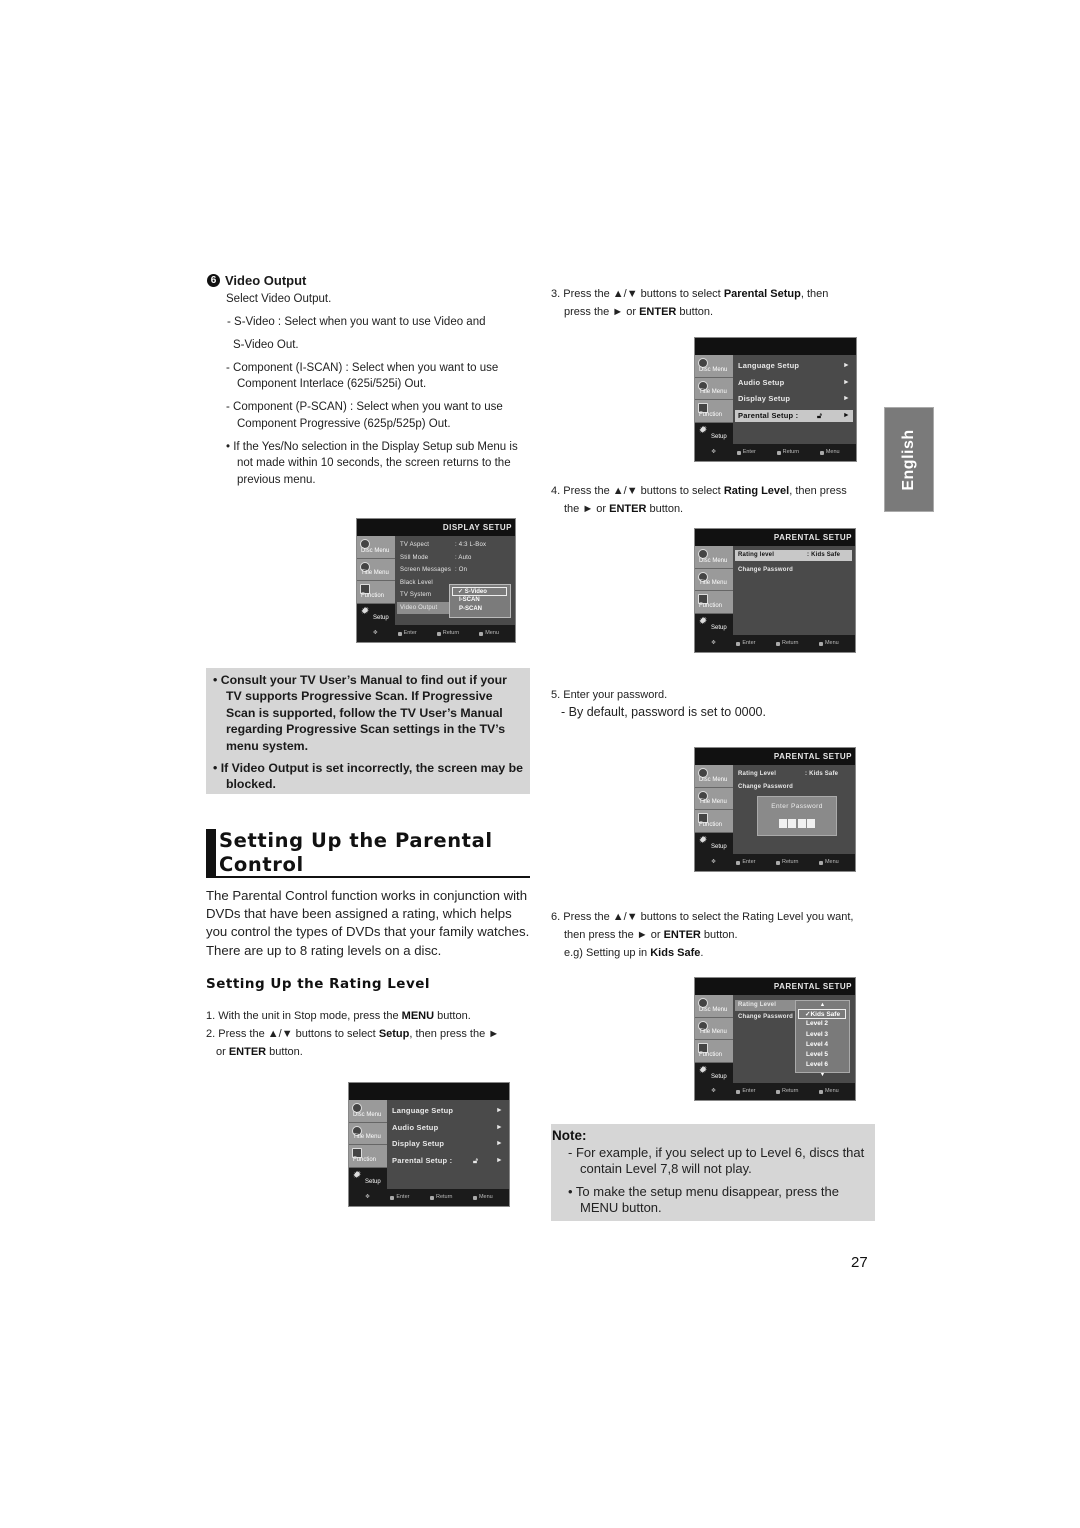 This screenshot has height=1528, width=1080. Describe the element at coordinates (569, 1135) in the screenshot. I see `note-title: Note:` at that location.